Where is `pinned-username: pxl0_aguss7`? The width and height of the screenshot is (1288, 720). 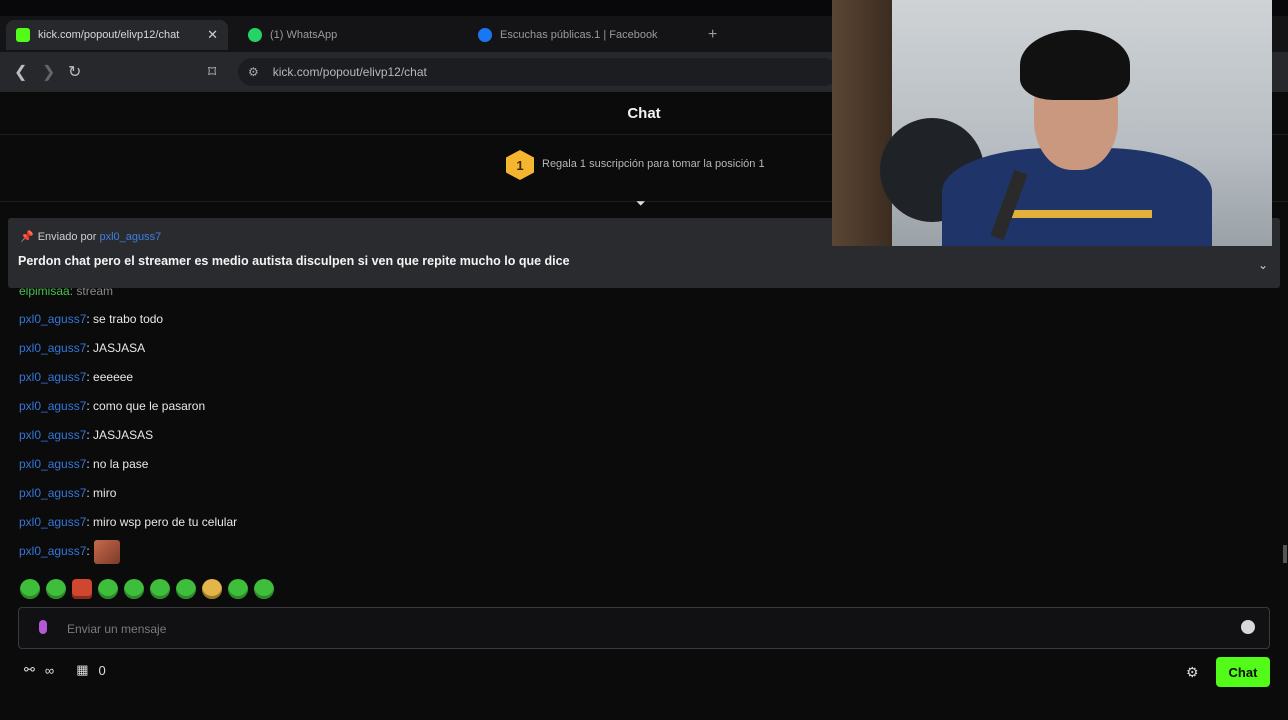 pinned-username: pxl0_aguss7 is located at coordinates (130, 237).